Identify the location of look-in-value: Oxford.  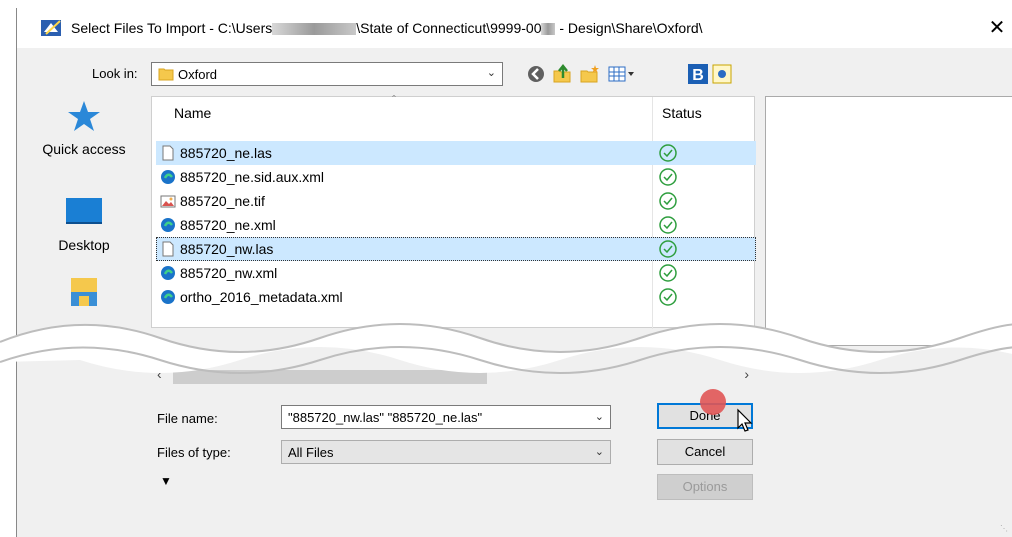
(198, 74).